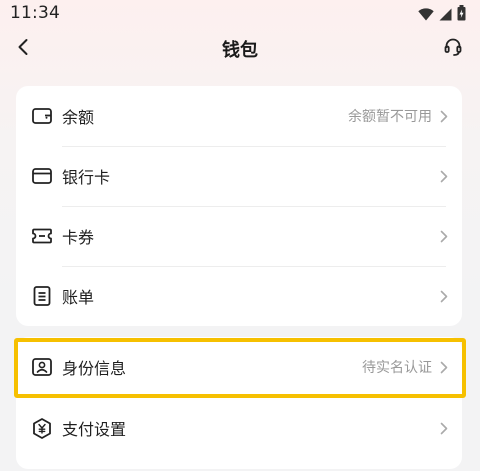  What do you see at coordinates (78, 117) in the screenshot?
I see `balance-label: 余额` at bounding box center [78, 117].